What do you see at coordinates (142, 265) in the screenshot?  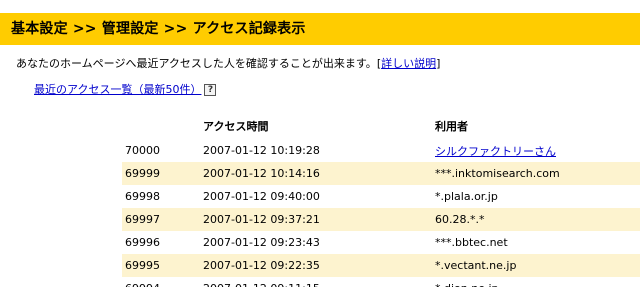 I see `access-number: 69995` at bounding box center [142, 265].